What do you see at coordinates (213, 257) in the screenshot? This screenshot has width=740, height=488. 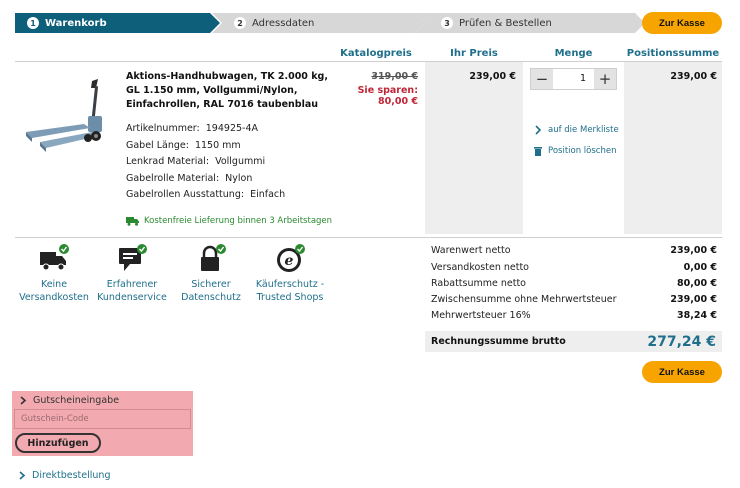 I see `lock-icon` at bounding box center [213, 257].